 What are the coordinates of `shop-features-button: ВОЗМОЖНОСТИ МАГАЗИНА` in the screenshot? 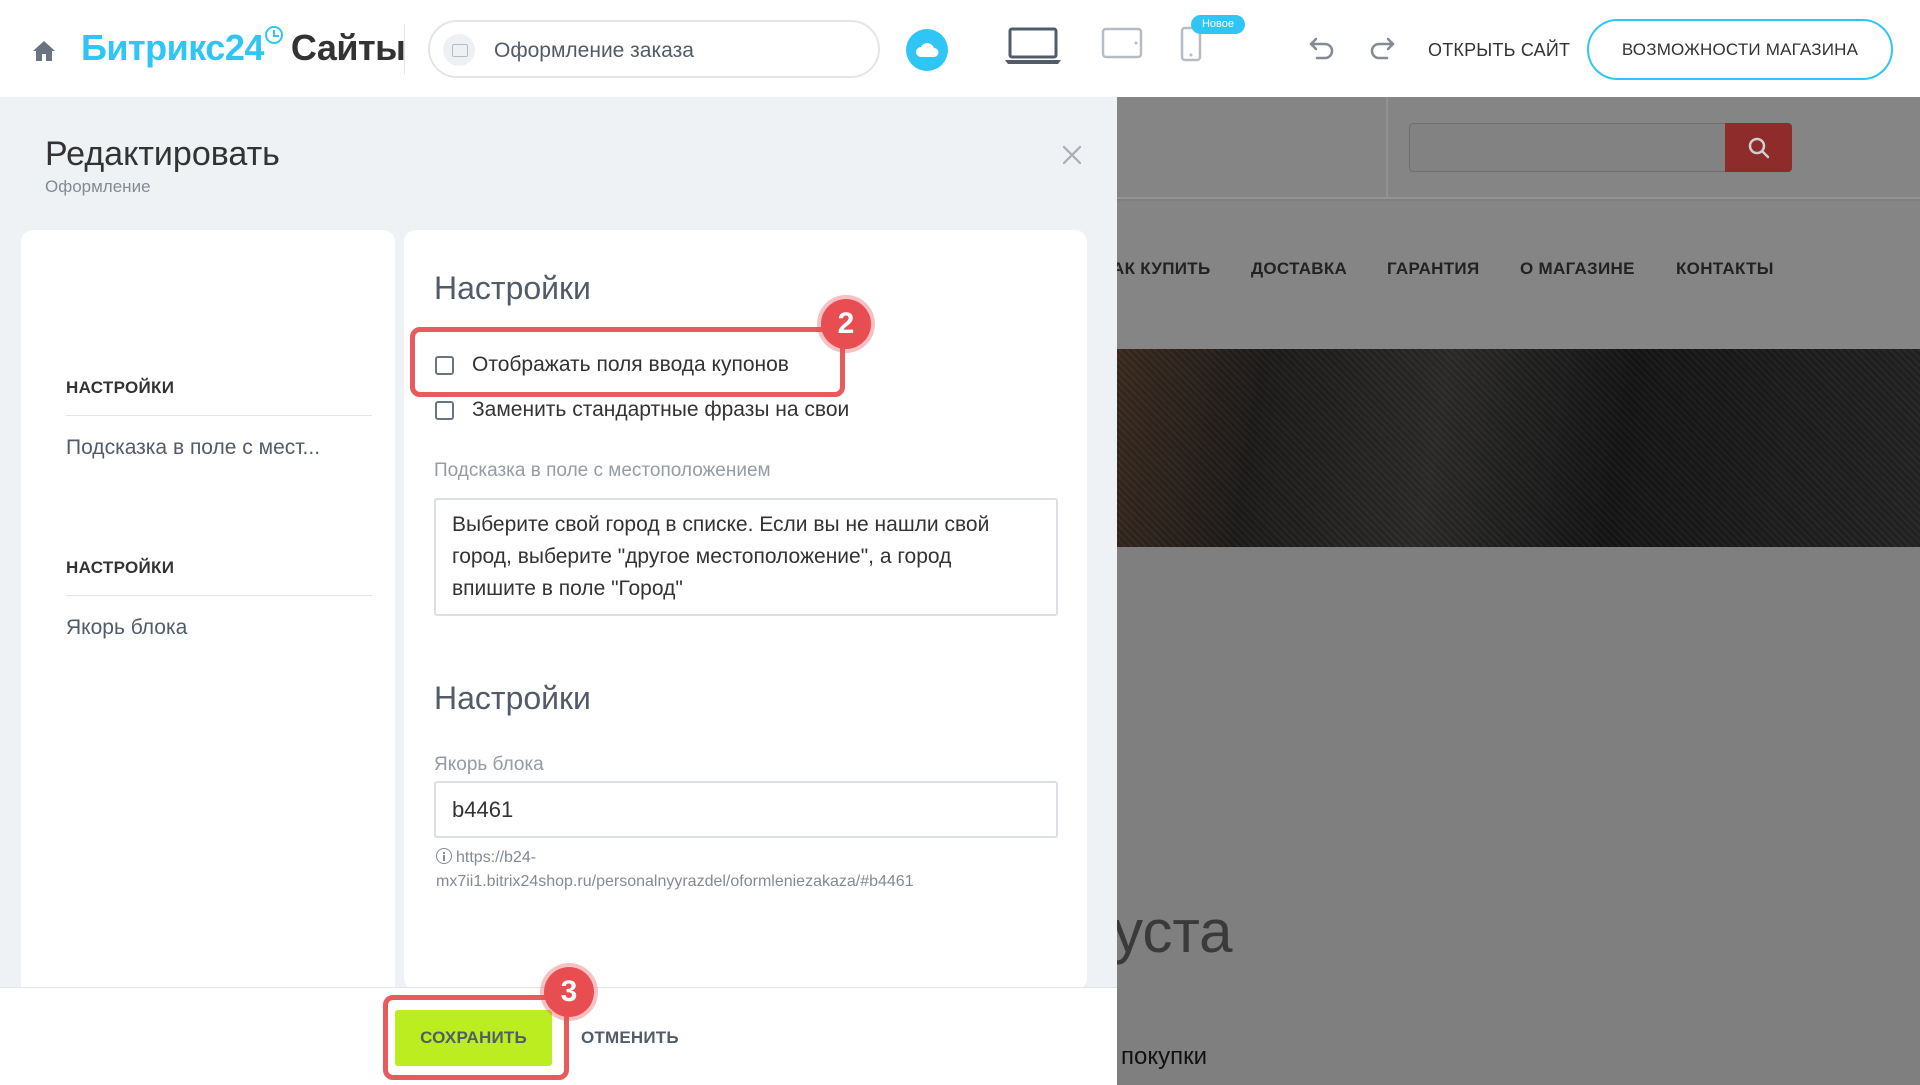 It's located at (1740, 49).